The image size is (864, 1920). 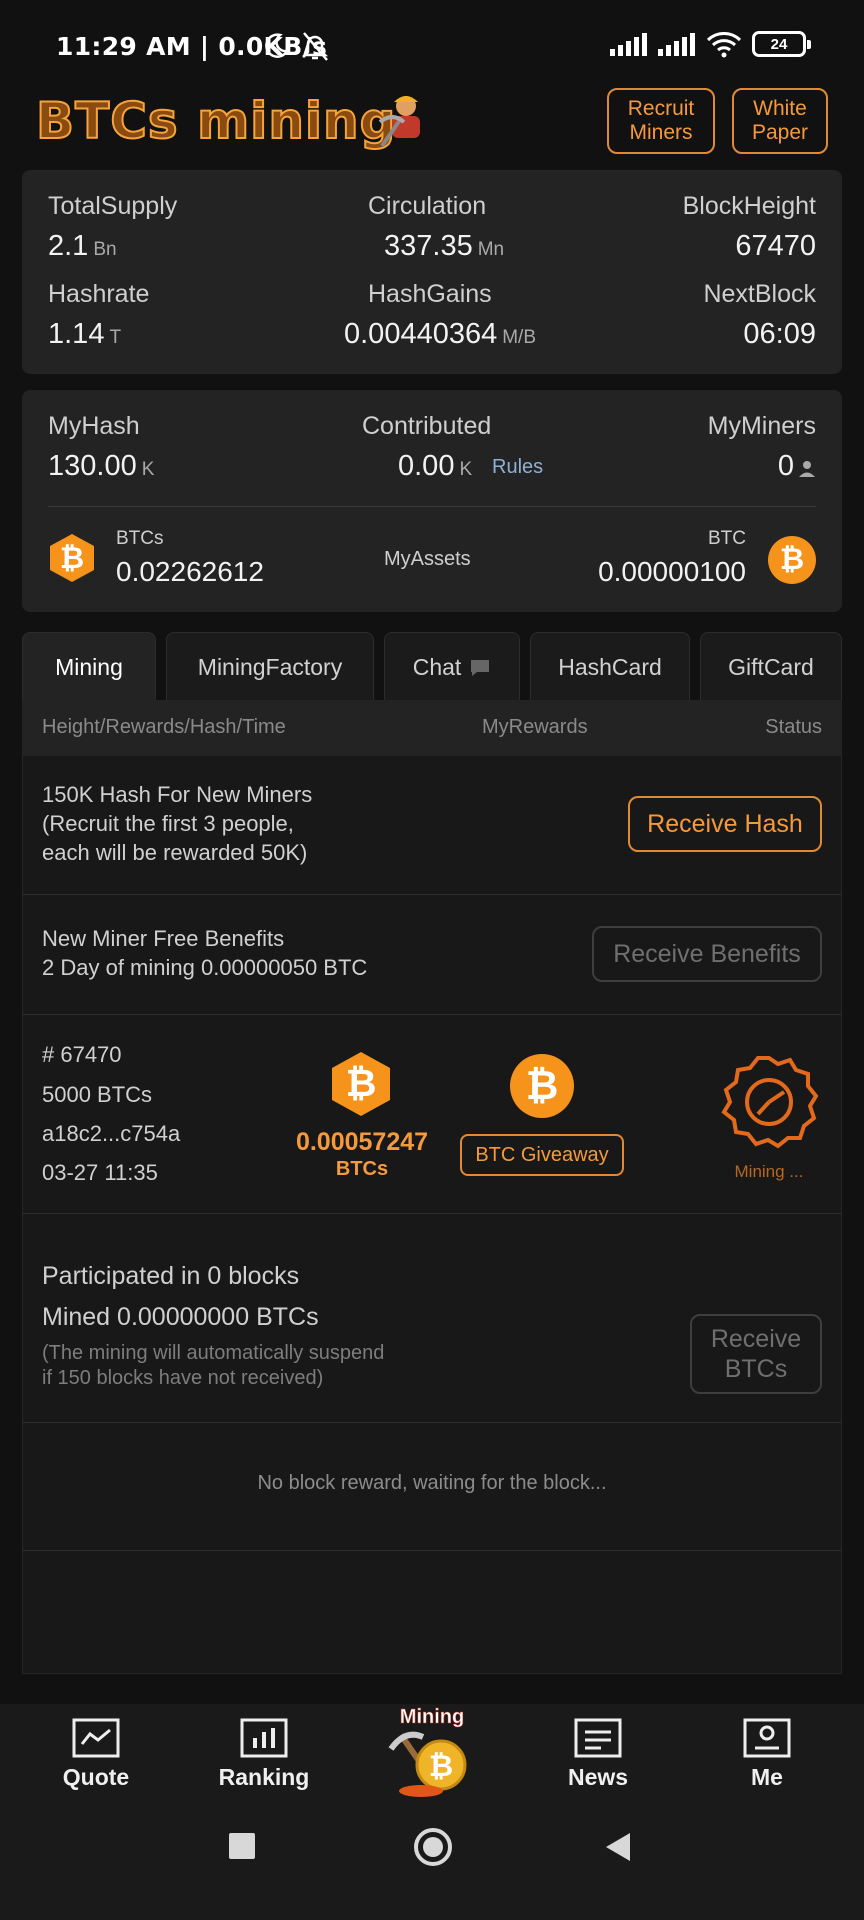 What do you see at coordinates (770, 1102) in the screenshot?
I see `mining-status-gear-icon` at bounding box center [770, 1102].